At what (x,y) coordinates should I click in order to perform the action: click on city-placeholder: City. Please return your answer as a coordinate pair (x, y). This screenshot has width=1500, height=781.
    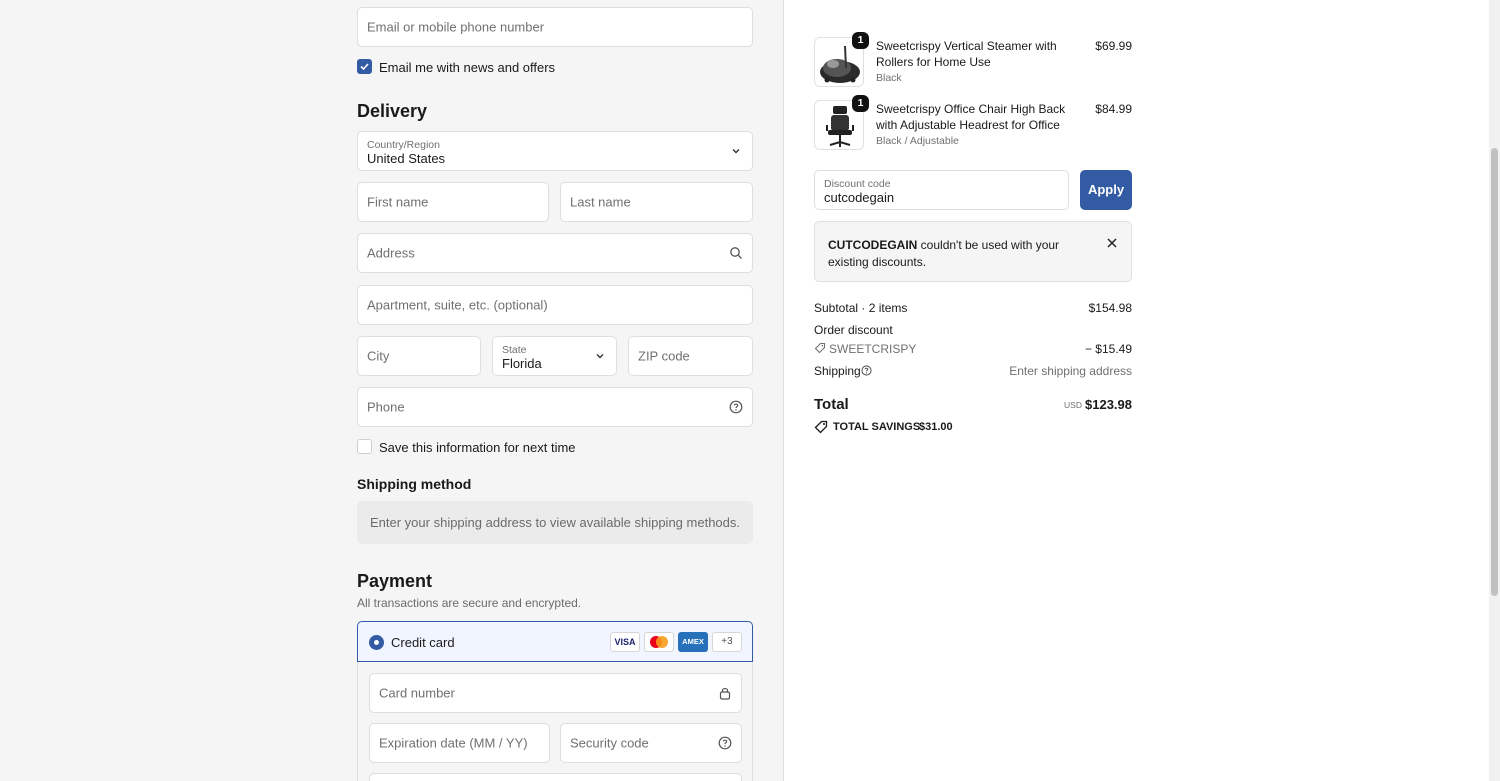
    Looking at the image, I should click on (378, 356).